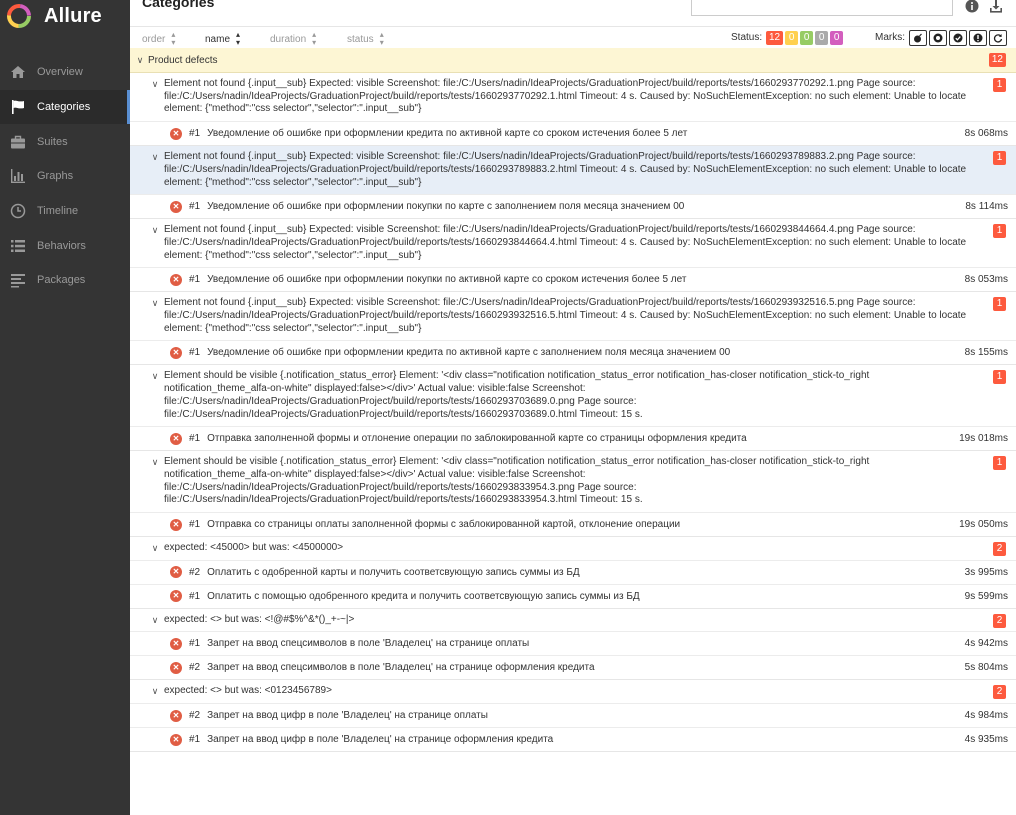  Describe the element at coordinates (18, 246) in the screenshot. I see `list-icon` at that location.